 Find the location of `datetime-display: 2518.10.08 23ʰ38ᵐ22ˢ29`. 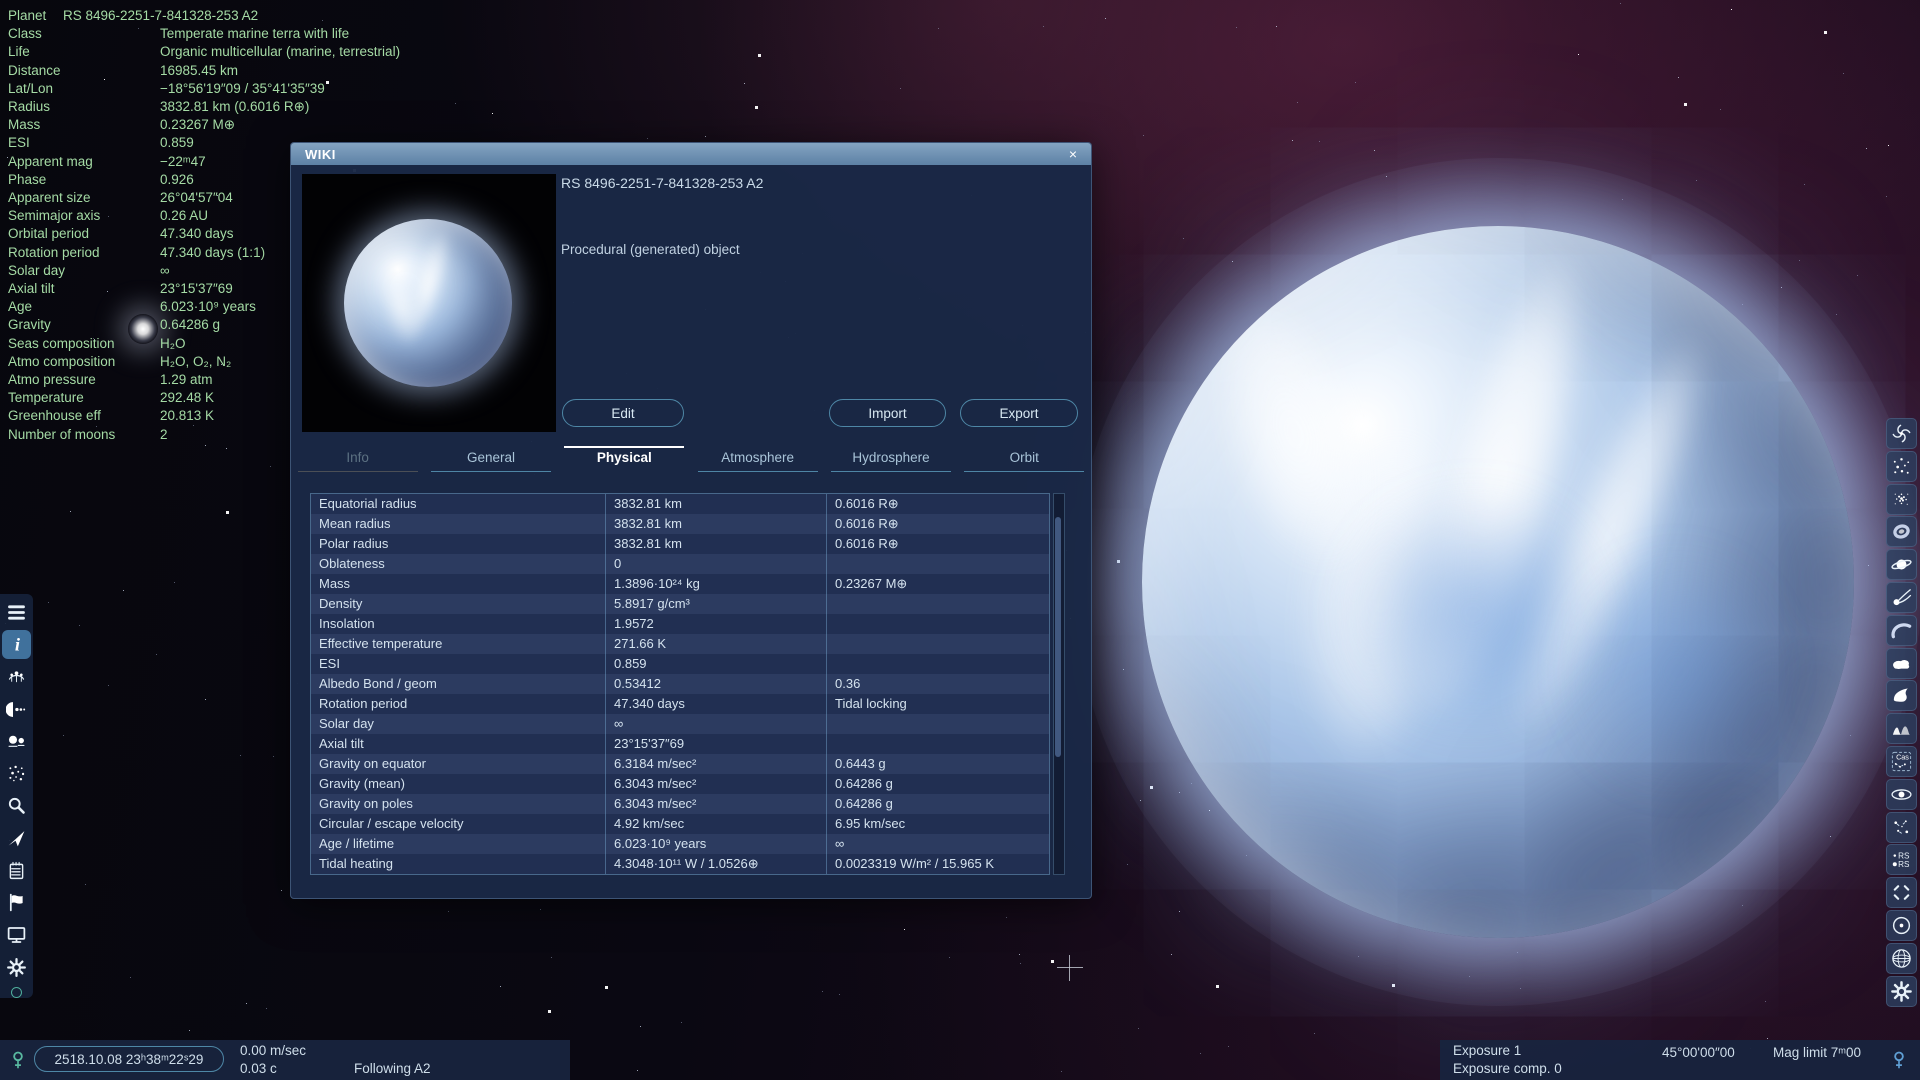

datetime-display: 2518.10.08 23ʰ38ᵐ22ˢ29 is located at coordinates (129, 1059).